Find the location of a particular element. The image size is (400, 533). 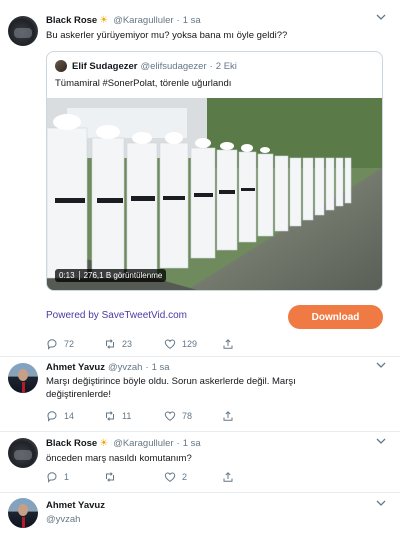

reply-count: 72 is located at coordinates (69, 344).